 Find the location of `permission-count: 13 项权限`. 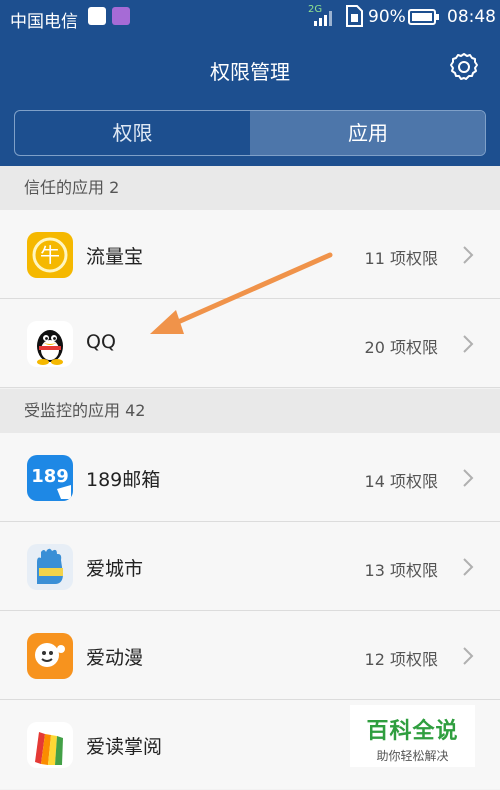

permission-count: 13 项权限 is located at coordinates (401, 570).